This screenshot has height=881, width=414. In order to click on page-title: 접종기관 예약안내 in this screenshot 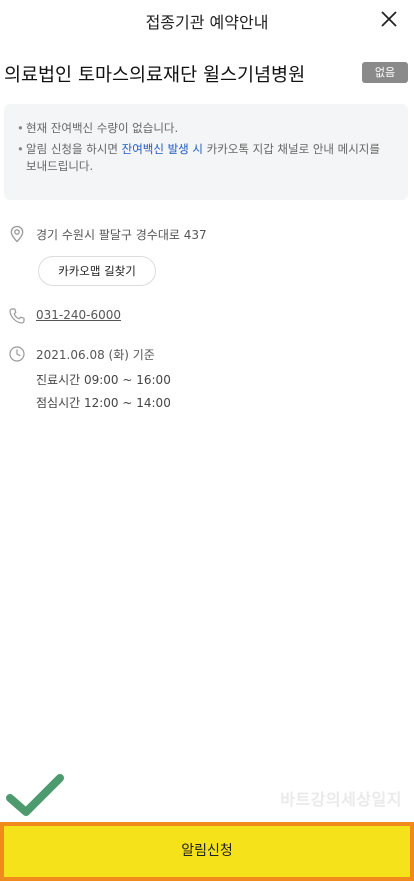, I will do `click(207, 22)`.